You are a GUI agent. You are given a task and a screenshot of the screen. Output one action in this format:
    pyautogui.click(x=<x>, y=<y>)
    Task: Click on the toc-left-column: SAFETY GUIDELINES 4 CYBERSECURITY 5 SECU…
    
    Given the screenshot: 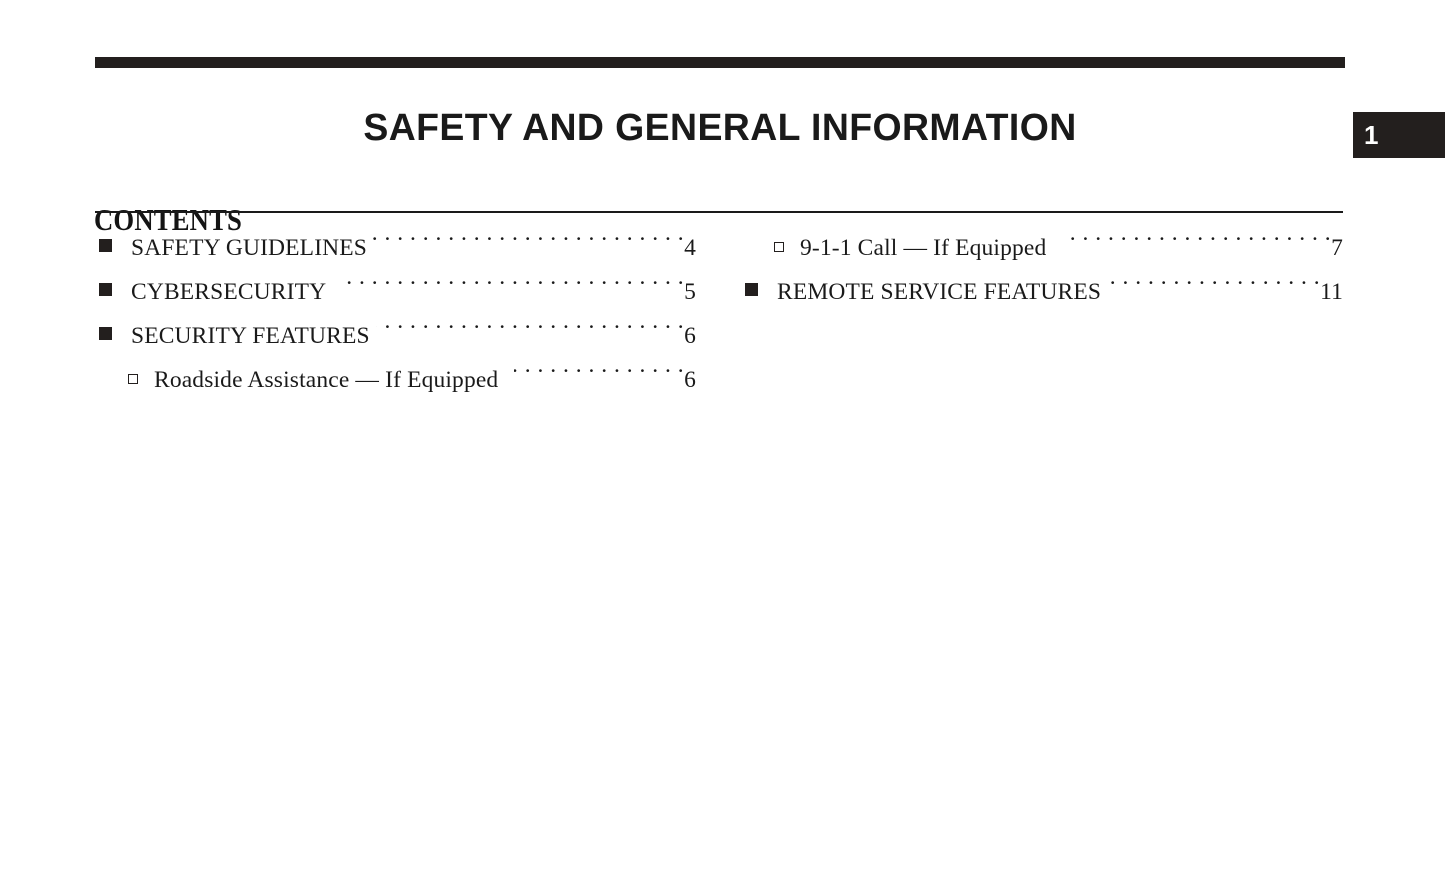 What is the action you would take?
    pyautogui.click(x=395, y=314)
    